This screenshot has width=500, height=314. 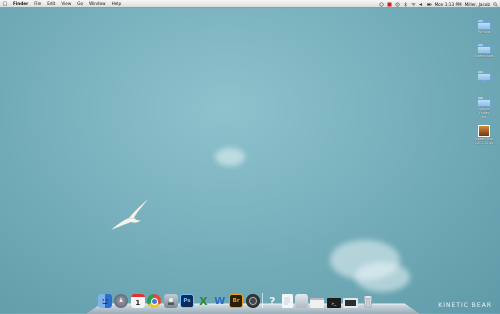 What do you see at coordinates (429, 4) in the screenshot?
I see `battery-icon` at bounding box center [429, 4].